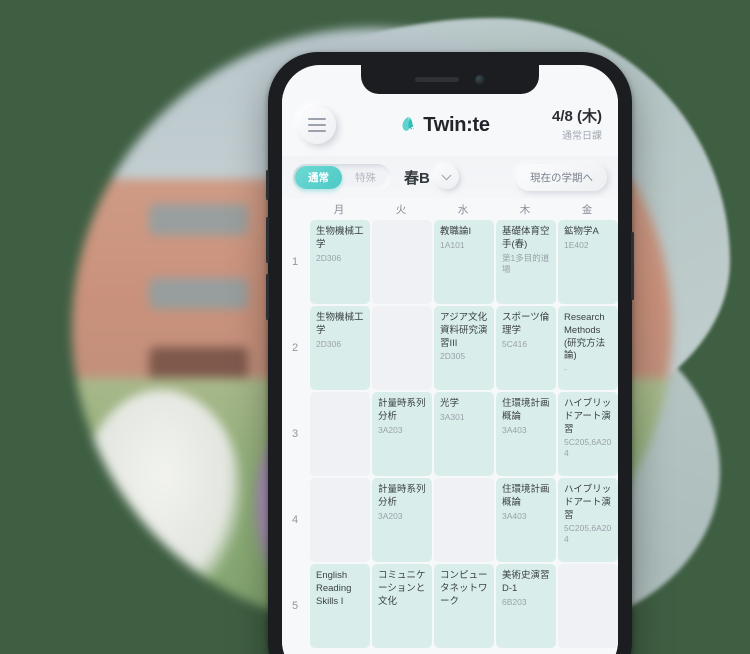 The width and height of the screenshot is (750, 654). Describe the element at coordinates (526, 582) in the screenshot. I see `course-name: 美術史演習D-1` at that location.